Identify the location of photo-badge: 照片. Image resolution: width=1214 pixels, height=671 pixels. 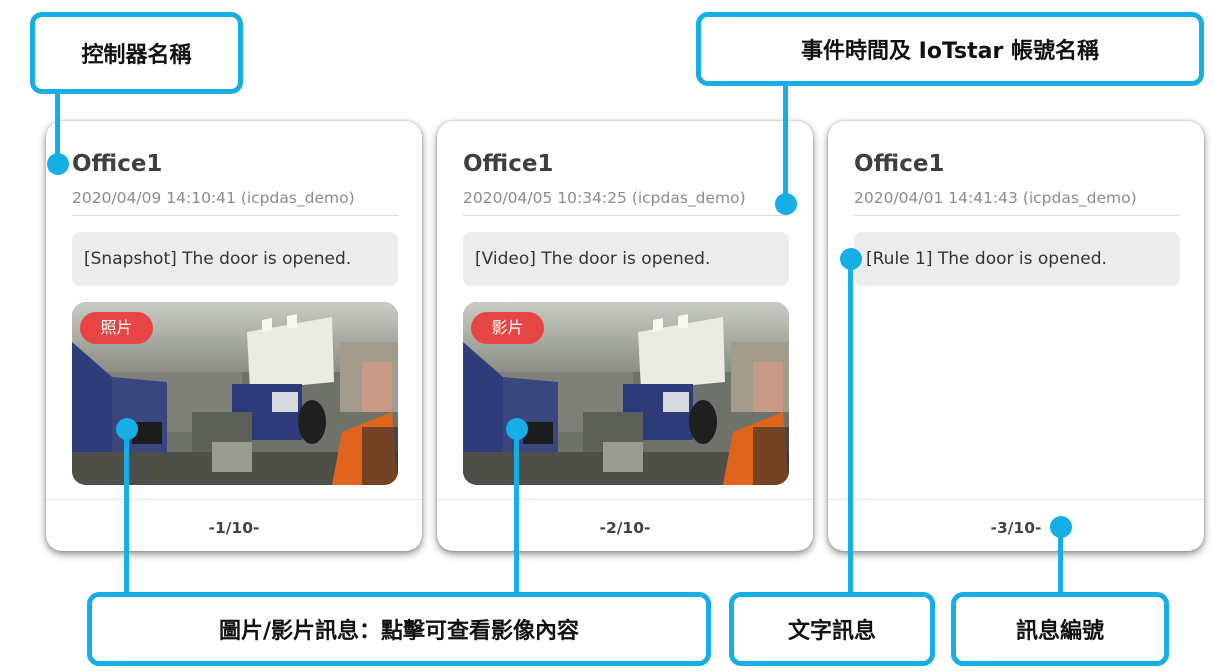
(116, 328).